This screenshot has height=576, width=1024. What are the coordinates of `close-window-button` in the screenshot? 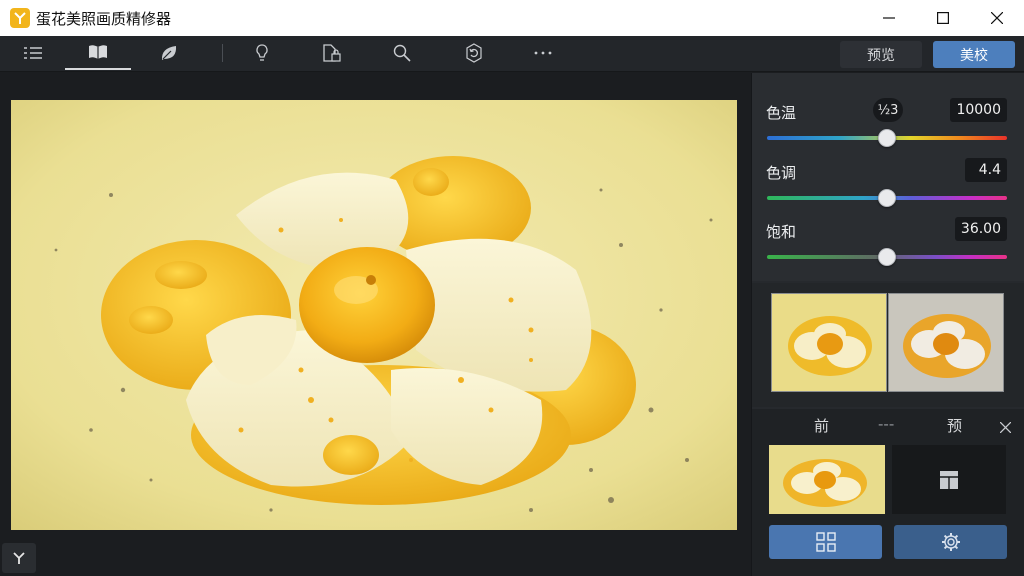 It's located at (997, 18).